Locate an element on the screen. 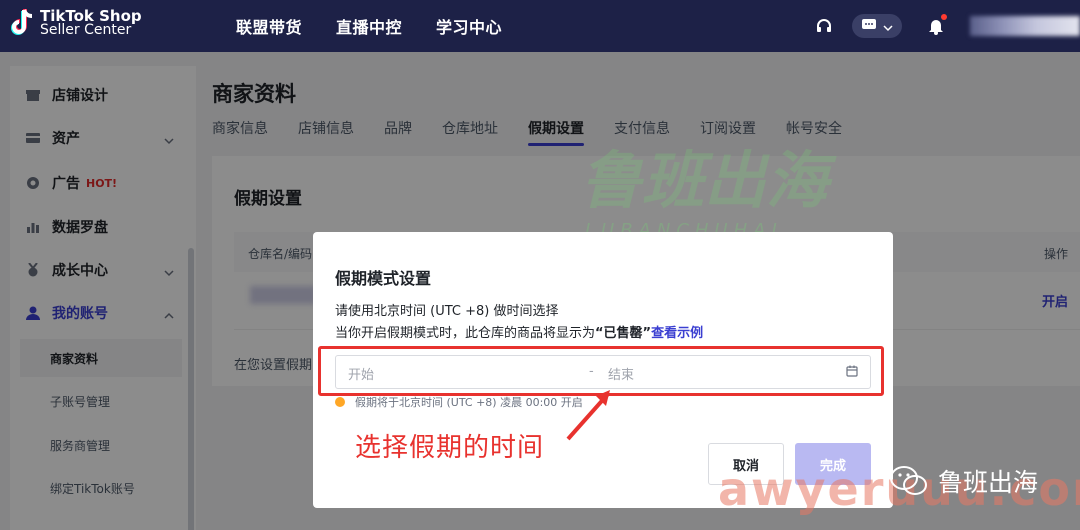 The width and height of the screenshot is (1080, 530). info-dot-icon is located at coordinates (340, 402).